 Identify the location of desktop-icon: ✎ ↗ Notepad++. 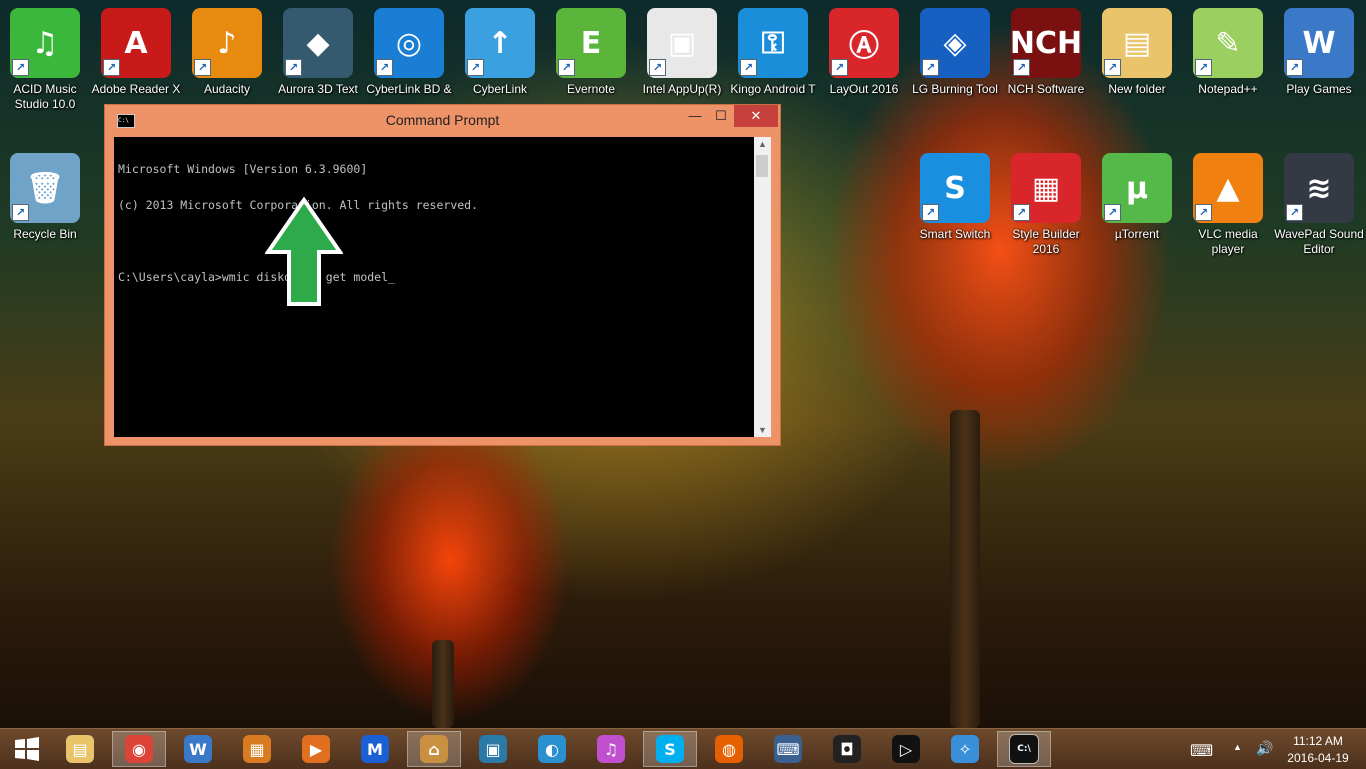
(1228, 49).